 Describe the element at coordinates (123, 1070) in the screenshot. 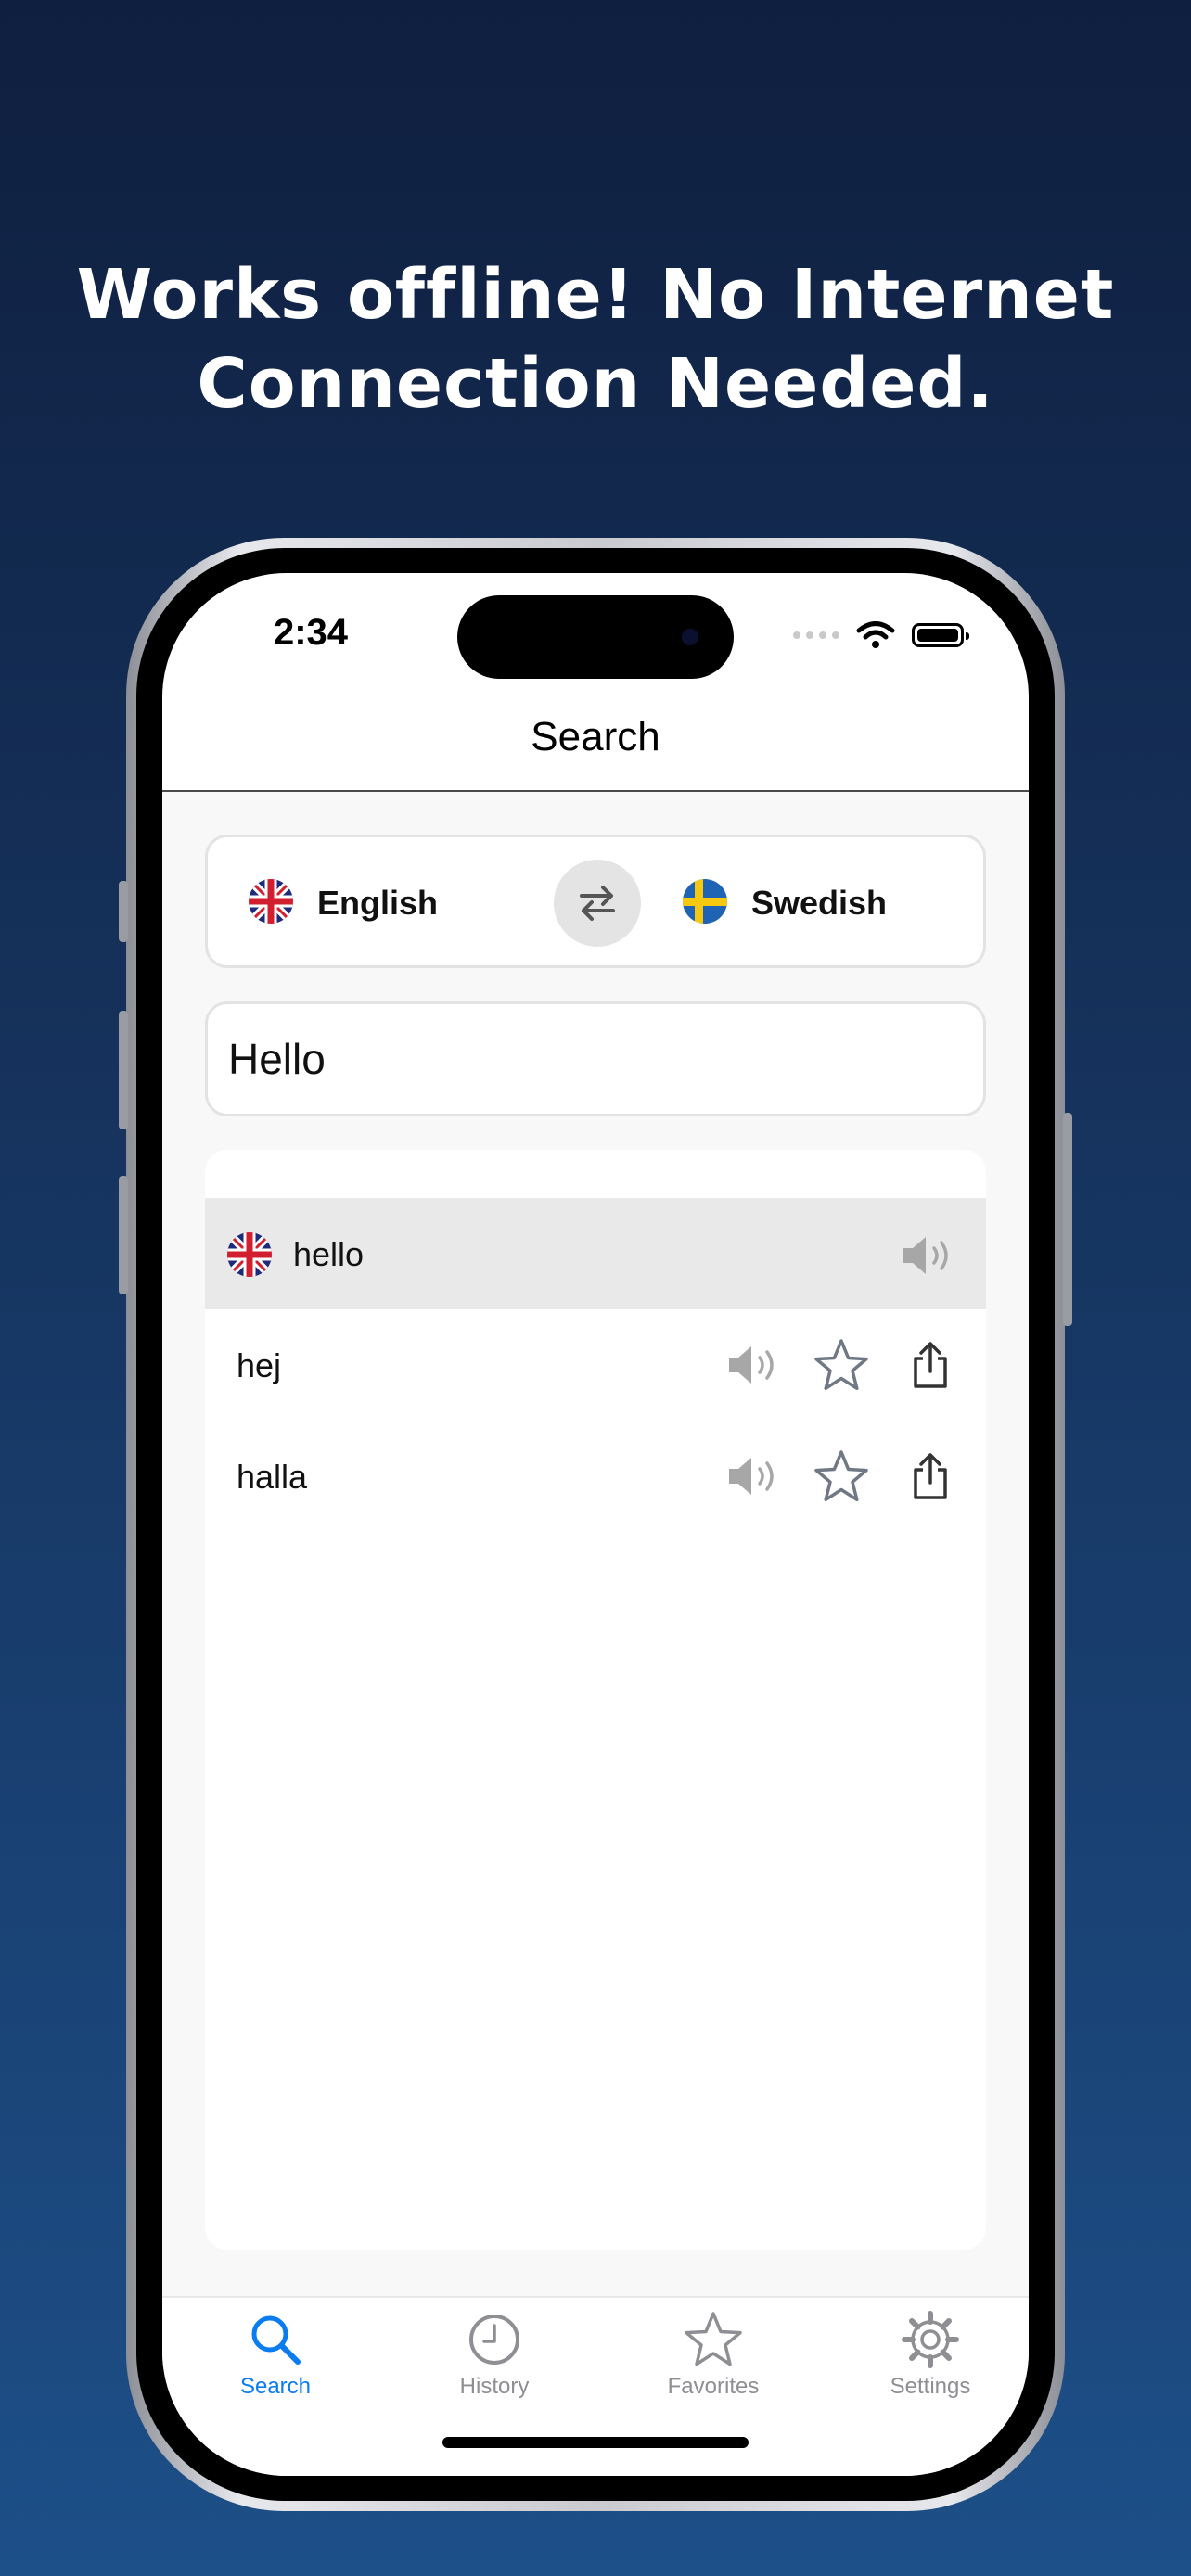

I see `volume-up-button` at that location.